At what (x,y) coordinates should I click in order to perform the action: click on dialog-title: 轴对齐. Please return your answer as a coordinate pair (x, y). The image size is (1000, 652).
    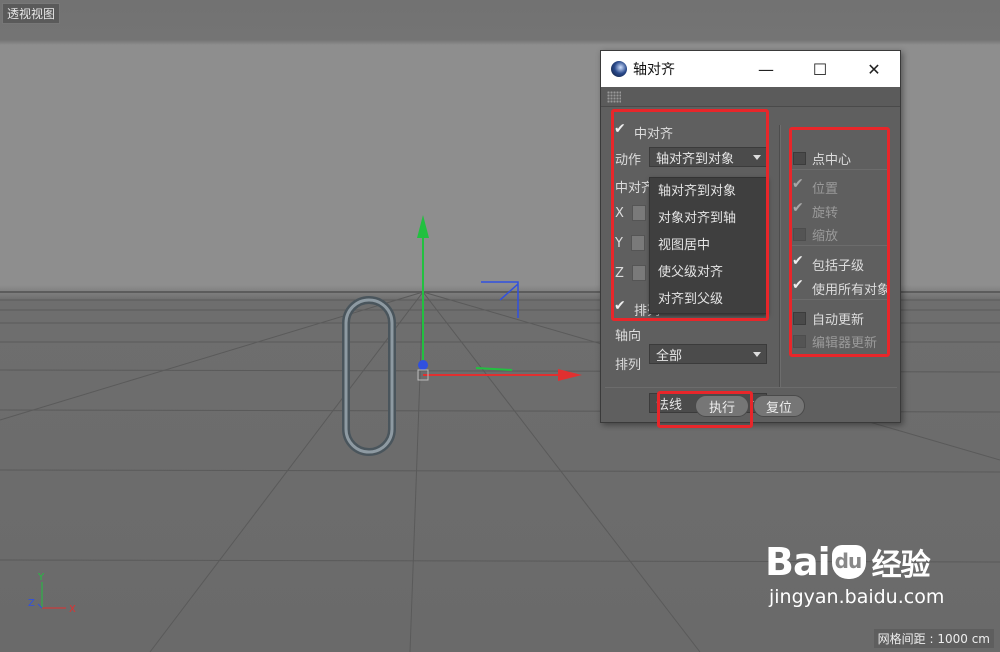
    Looking at the image, I should click on (654, 70).